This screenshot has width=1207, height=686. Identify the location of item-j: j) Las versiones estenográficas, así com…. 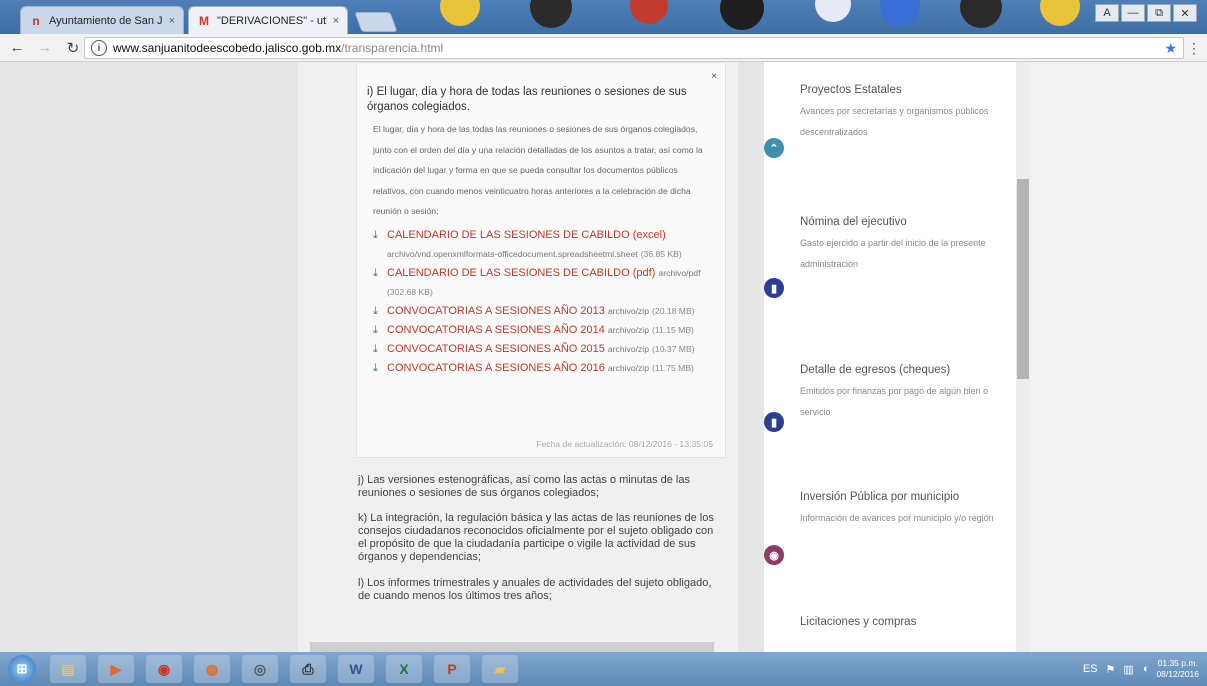
(524, 486).